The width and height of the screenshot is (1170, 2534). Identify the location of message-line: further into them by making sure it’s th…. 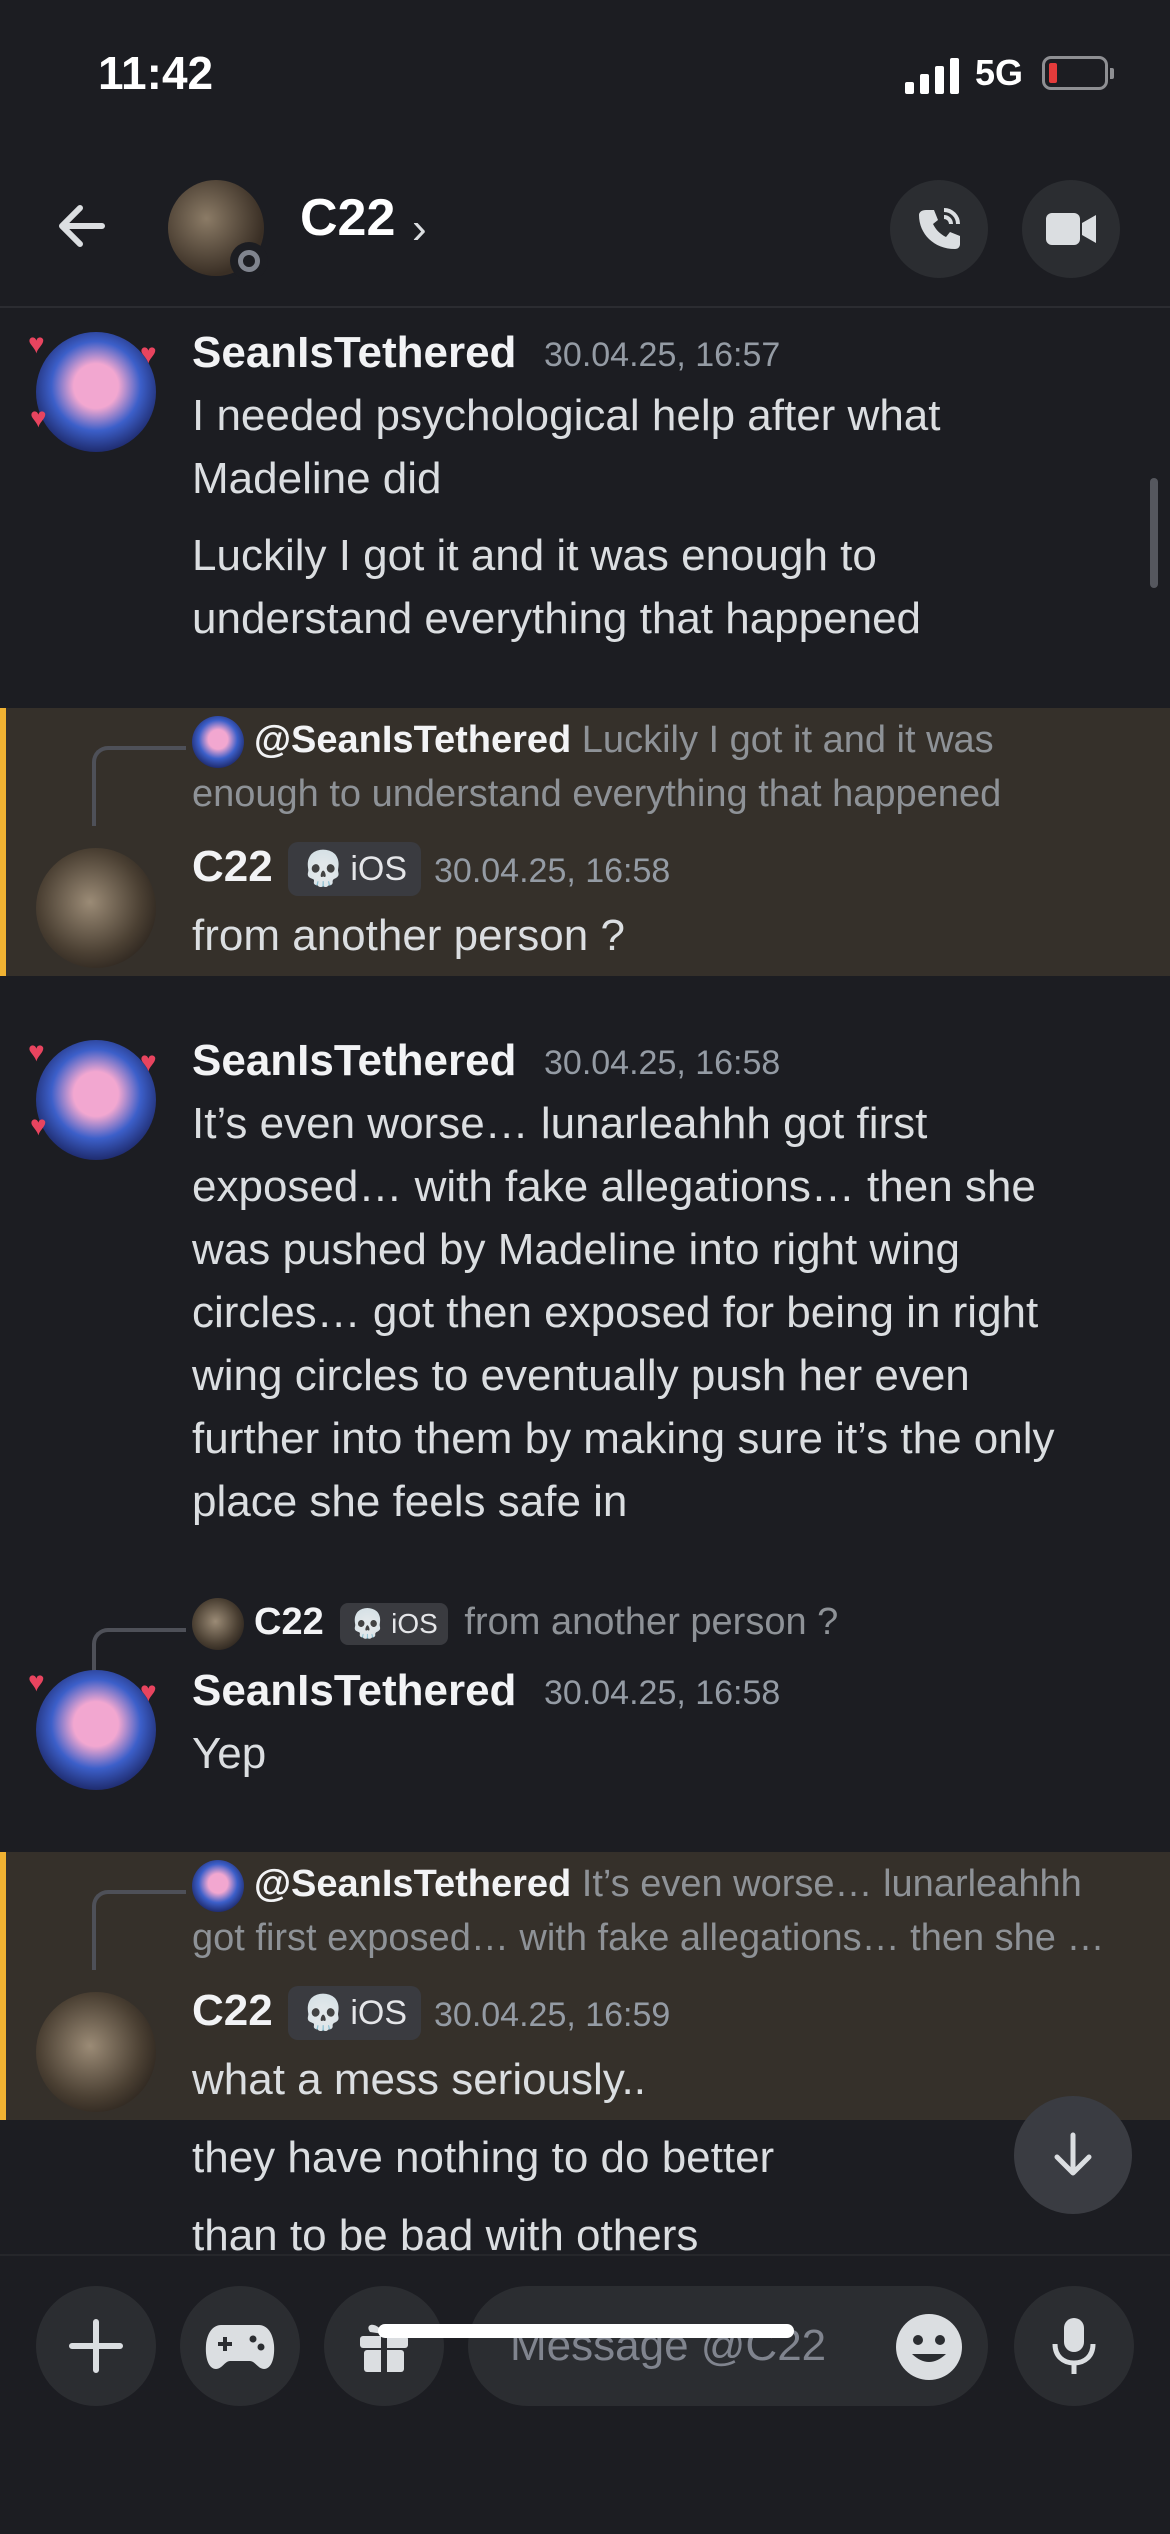
(623, 1438).